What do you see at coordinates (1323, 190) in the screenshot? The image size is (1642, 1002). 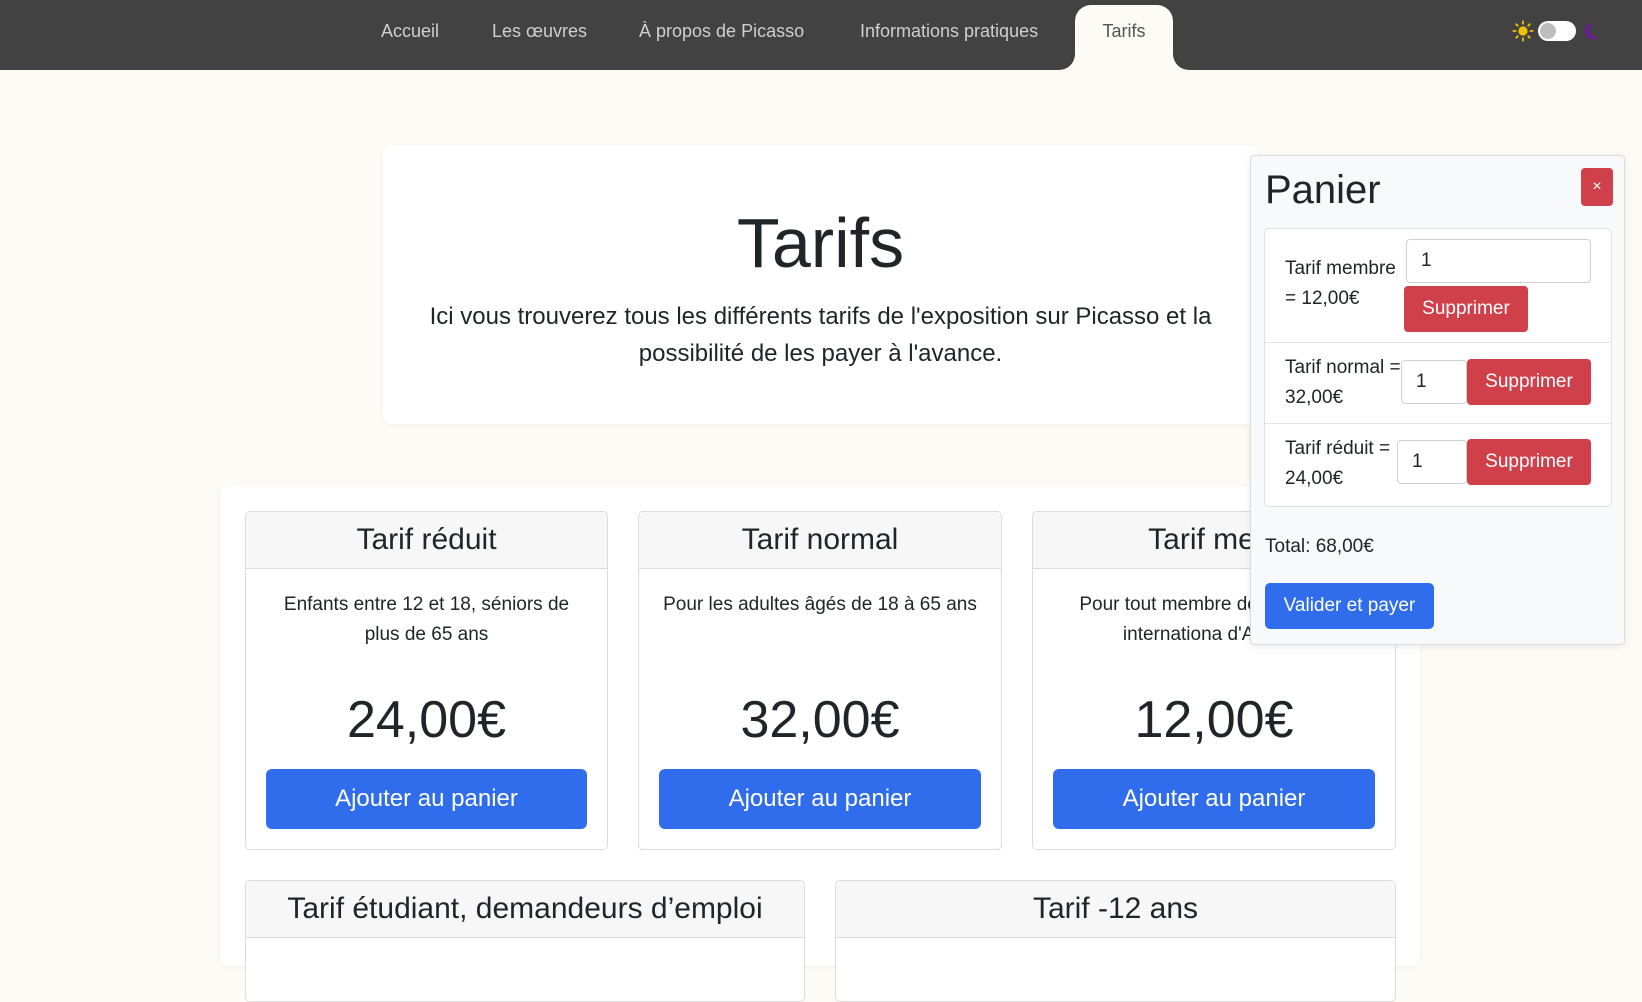 I see `cart-title: Panier` at bounding box center [1323, 190].